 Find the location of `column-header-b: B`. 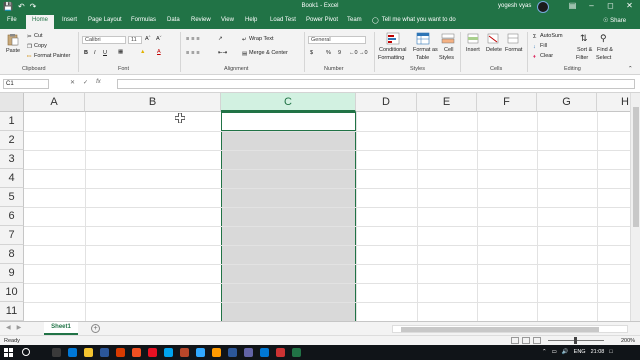

column-header-b: B is located at coordinates (153, 102).